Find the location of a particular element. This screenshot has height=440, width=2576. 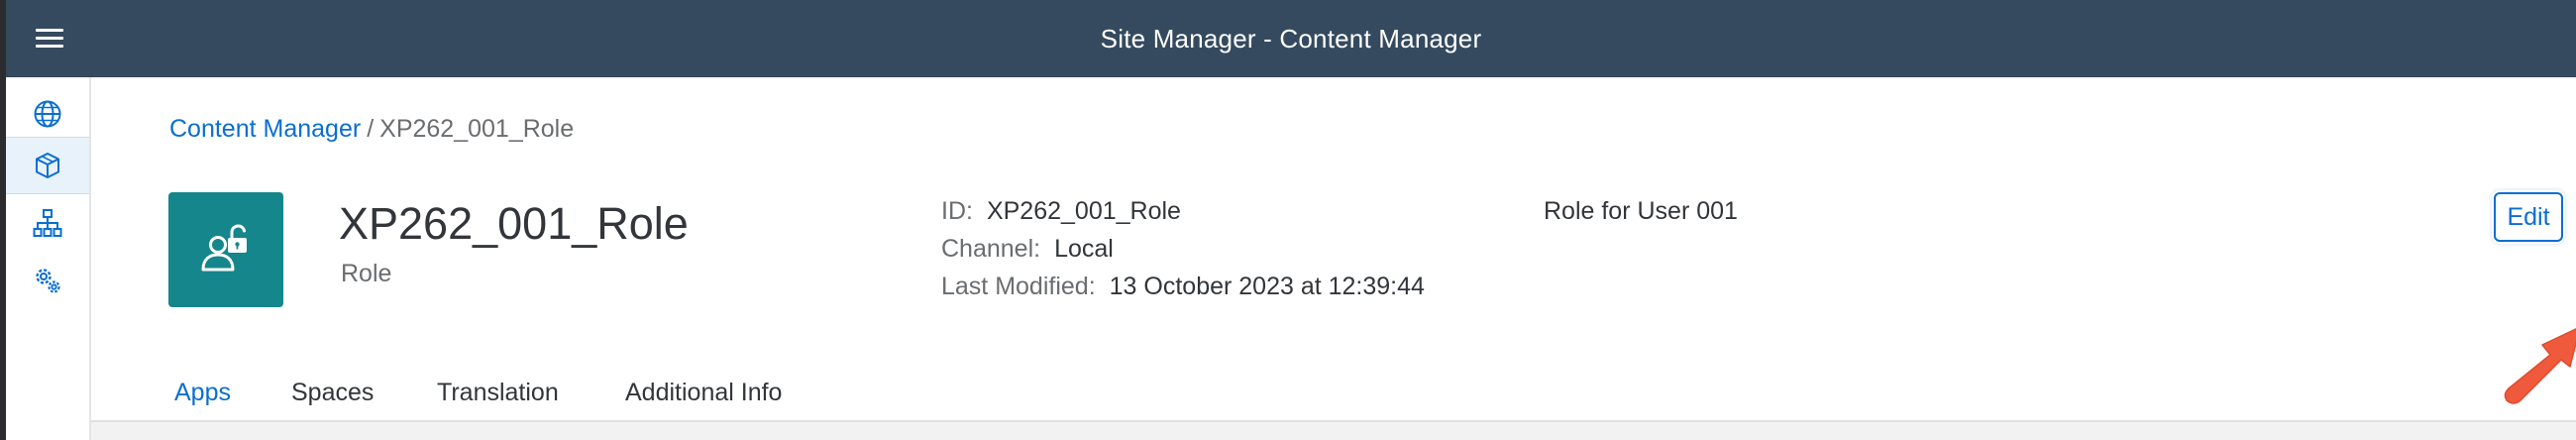

tab-apps-label: Apps is located at coordinates (202, 392).